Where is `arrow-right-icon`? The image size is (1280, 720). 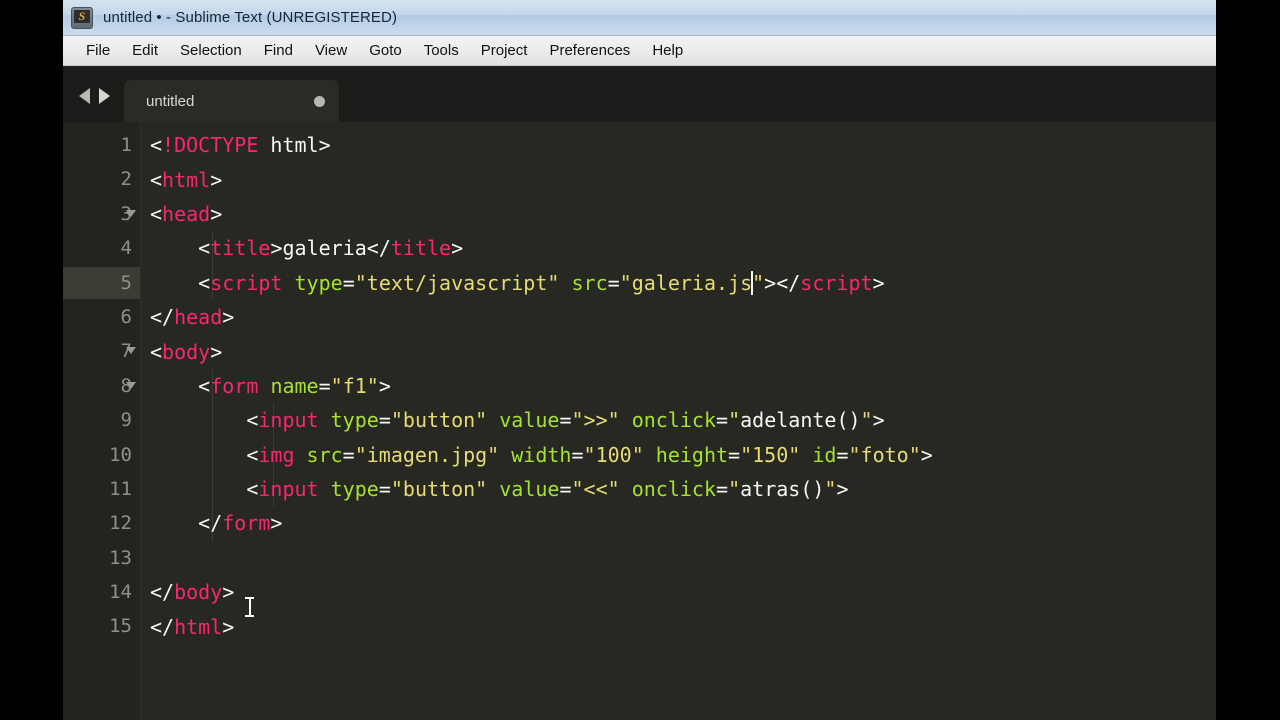
arrow-right-icon is located at coordinates (104, 96).